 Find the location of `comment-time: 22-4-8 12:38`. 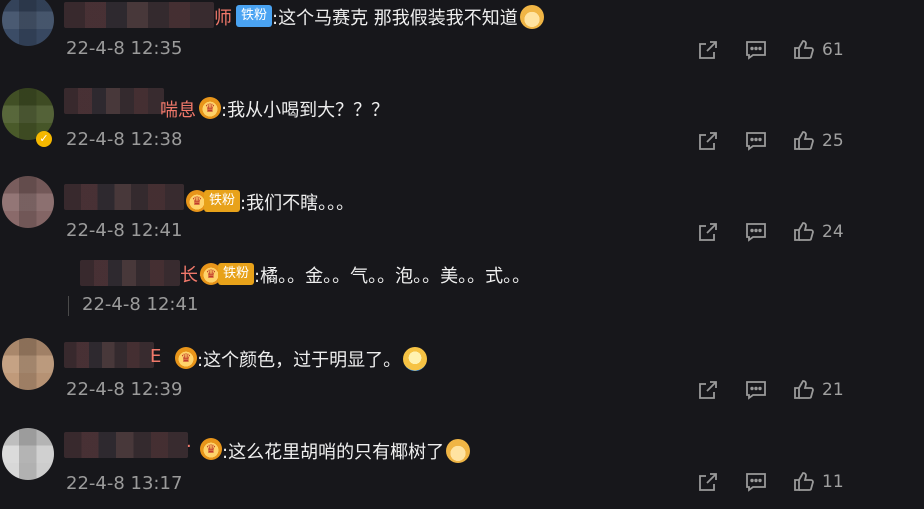

comment-time: 22-4-8 12:38 is located at coordinates (124, 139).